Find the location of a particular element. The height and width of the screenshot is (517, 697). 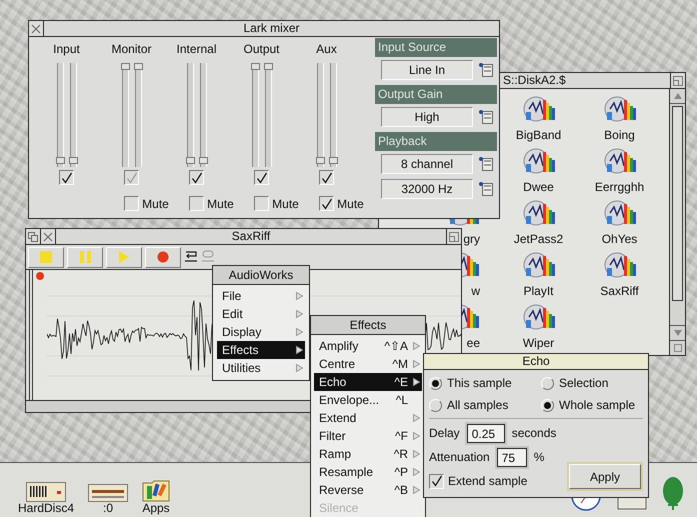

vertical-scrollbar is located at coordinates (677, 222).